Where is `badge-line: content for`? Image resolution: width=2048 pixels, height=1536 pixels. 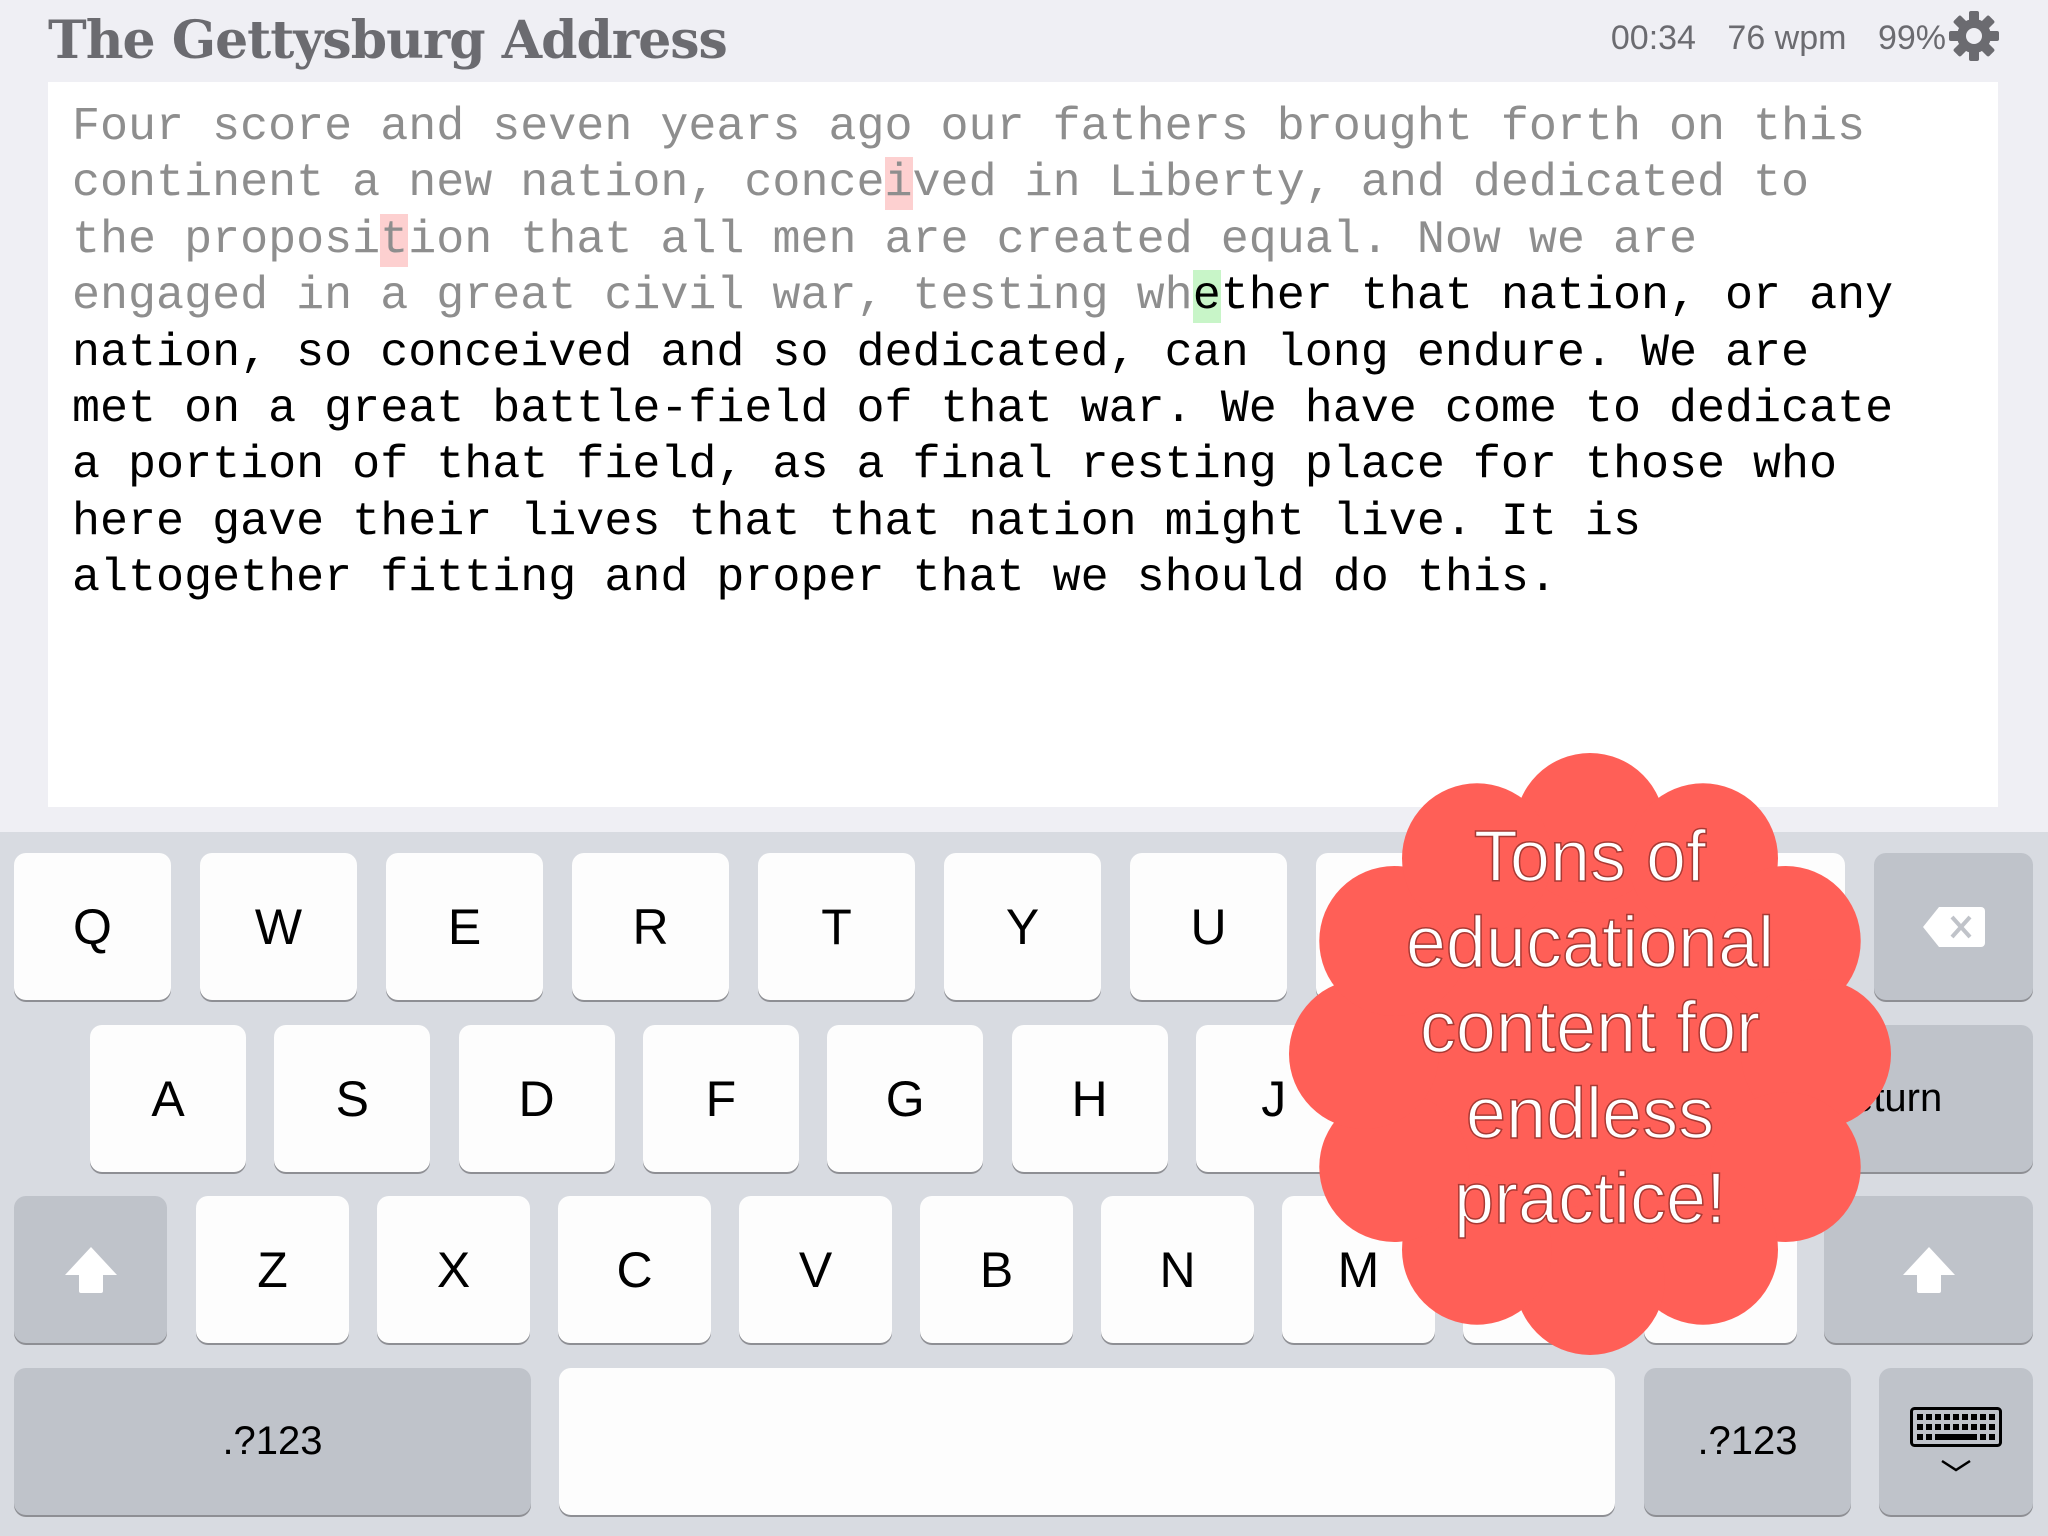 badge-line: content for is located at coordinates (1590, 1027).